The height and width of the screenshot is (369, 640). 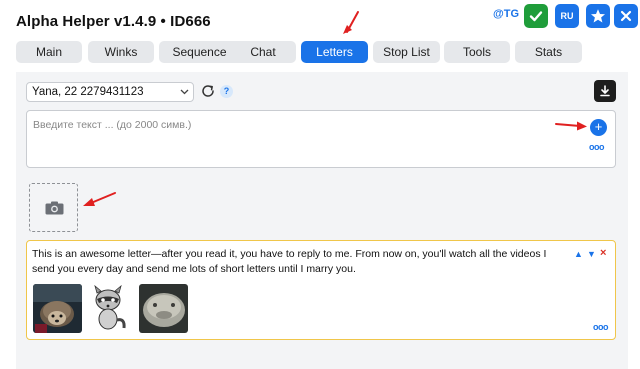 I want to click on check-icon, so click(x=536, y=16).